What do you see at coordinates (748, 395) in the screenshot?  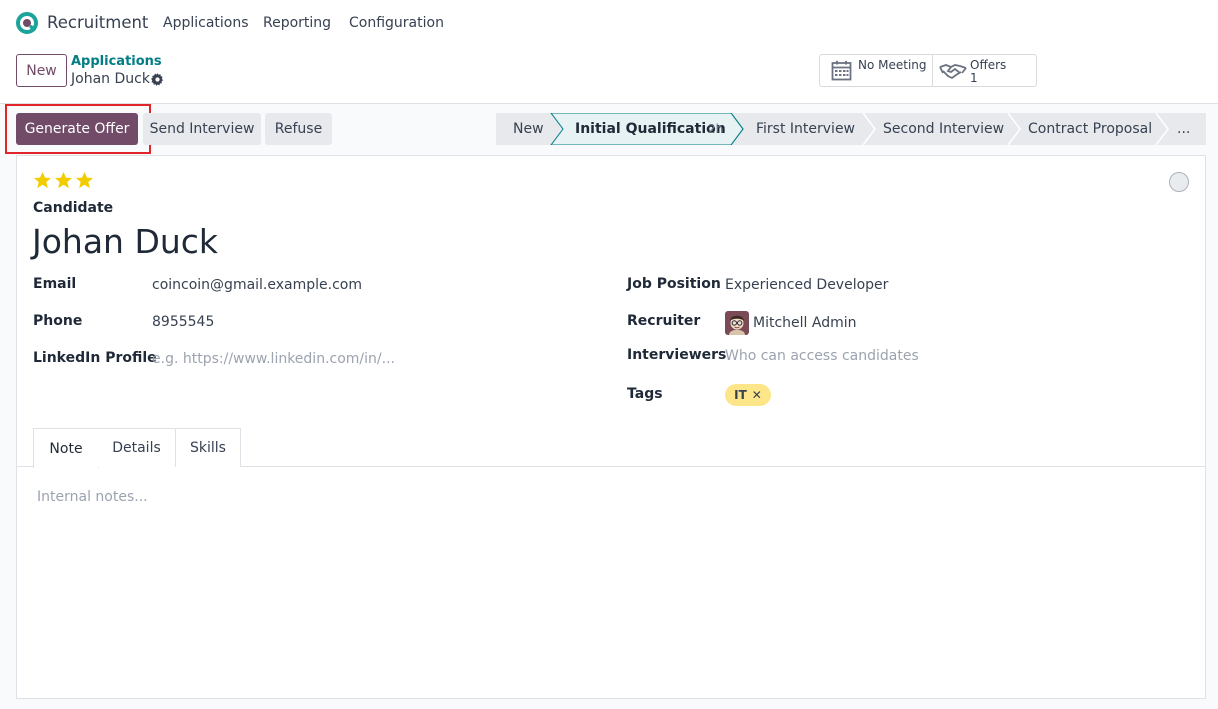 I see `tag-it: IT ✕` at bounding box center [748, 395].